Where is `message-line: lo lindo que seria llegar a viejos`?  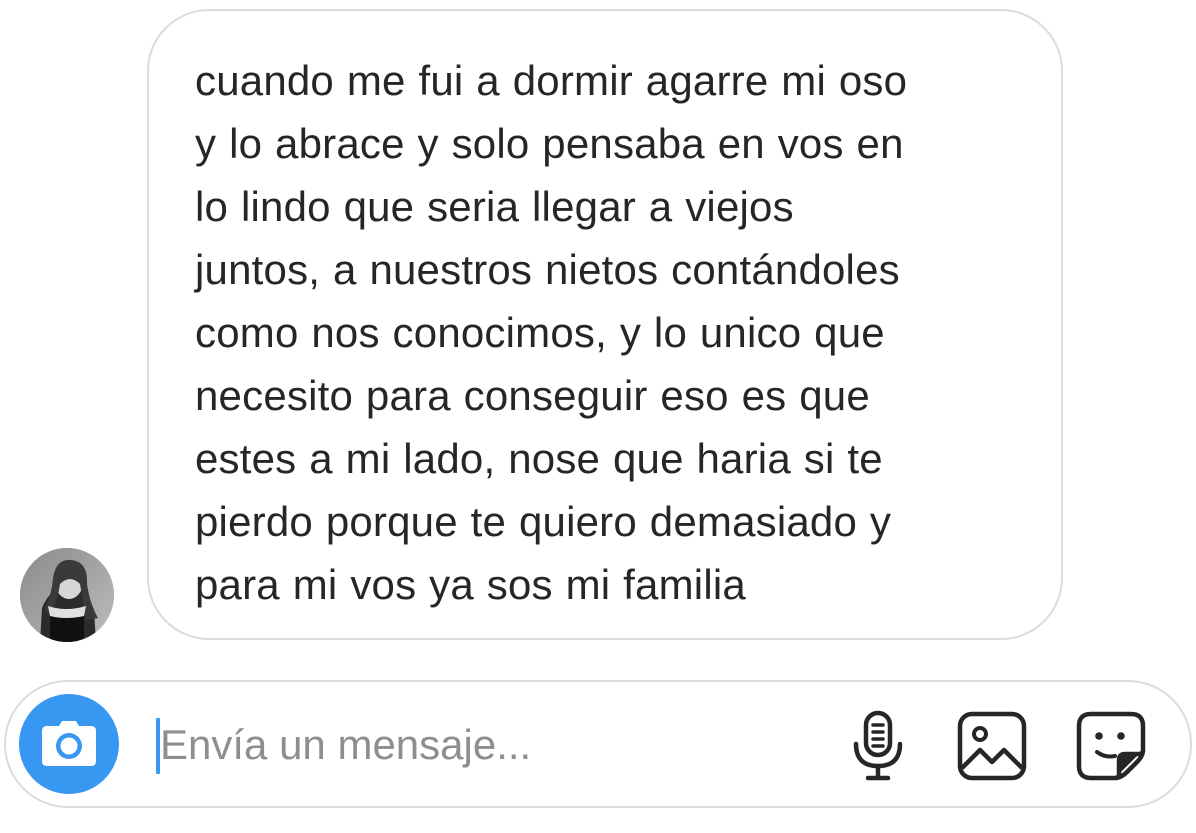
message-line: lo lindo que seria llegar a viejos is located at coordinates (494, 206).